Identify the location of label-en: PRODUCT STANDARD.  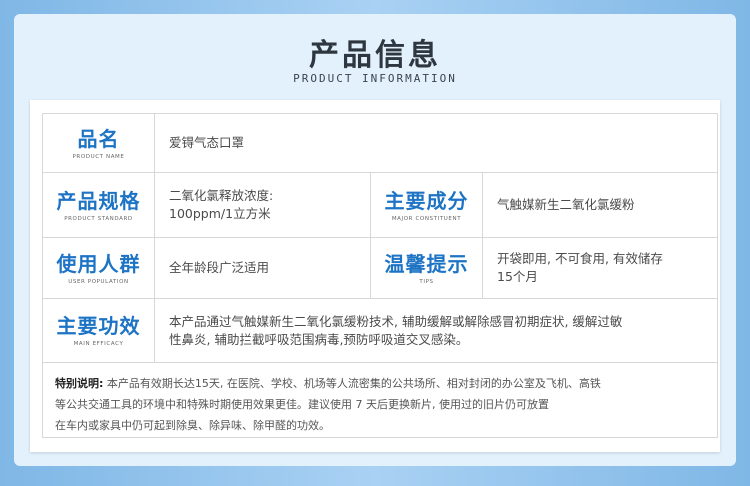
(98, 218).